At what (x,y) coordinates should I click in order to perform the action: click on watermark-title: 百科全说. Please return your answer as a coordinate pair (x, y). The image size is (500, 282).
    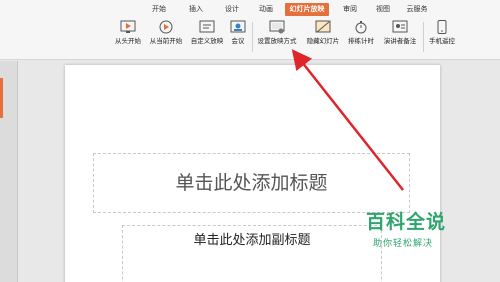
    Looking at the image, I should click on (406, 222).